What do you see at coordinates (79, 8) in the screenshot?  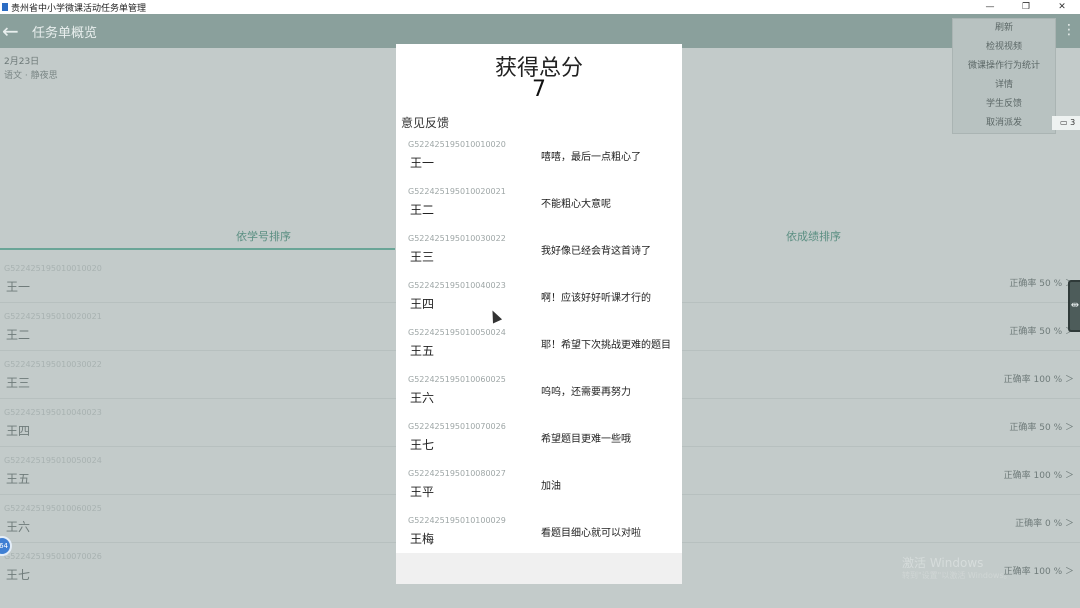 I see `window-title: 贵州省中小学微课活动任务单管理` at bounding box center [79, 8].